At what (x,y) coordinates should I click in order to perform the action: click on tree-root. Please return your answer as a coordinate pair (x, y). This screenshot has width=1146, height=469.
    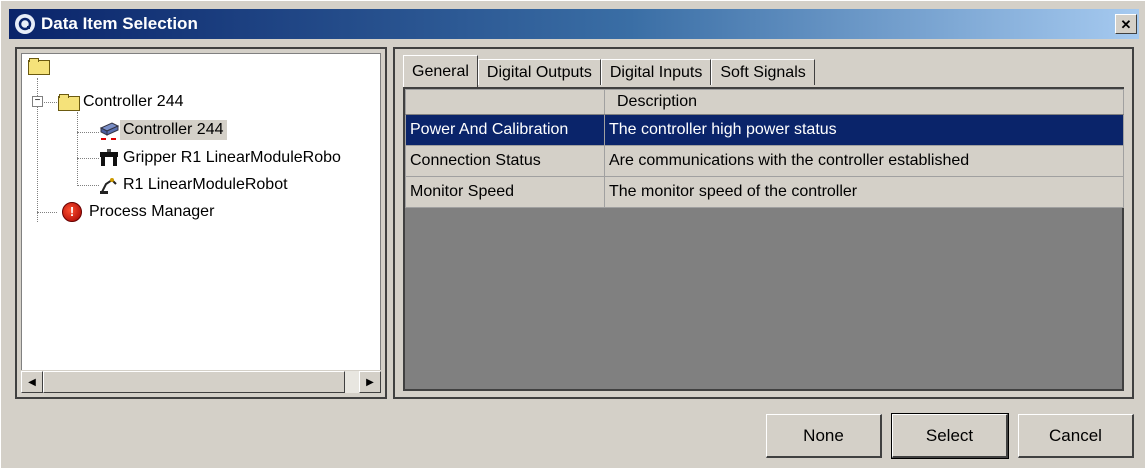
    Looking at the image, I should click on (42, 66).